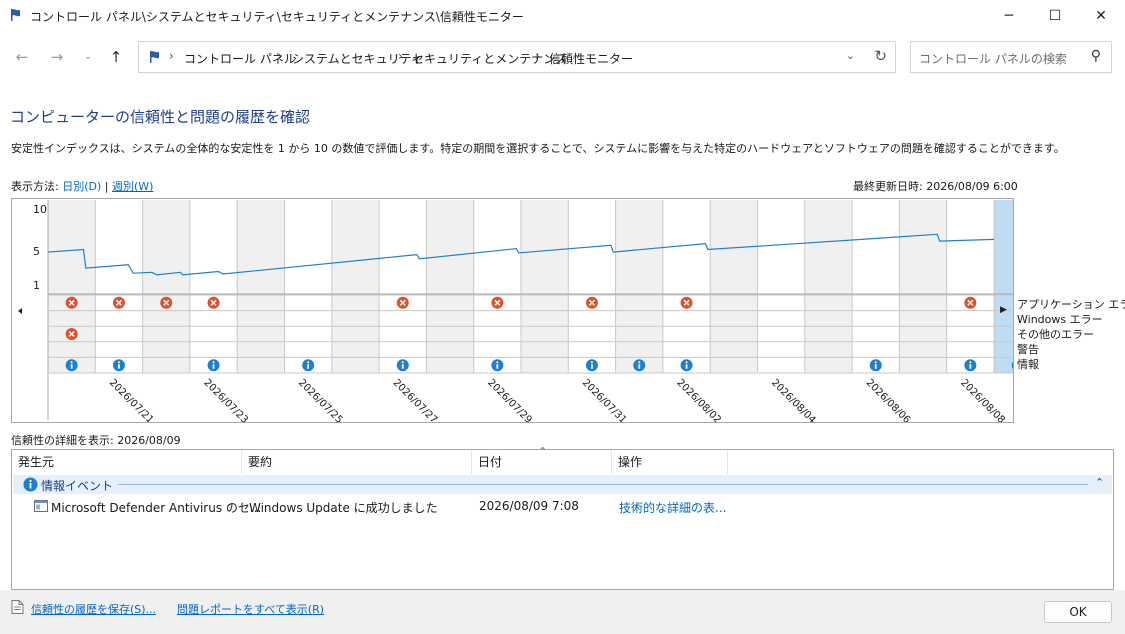 Image resolution: width=1125 pixels, height=634 pixels. I want to click on row-summary: Windows Update に成功しました, so click(343, 508).